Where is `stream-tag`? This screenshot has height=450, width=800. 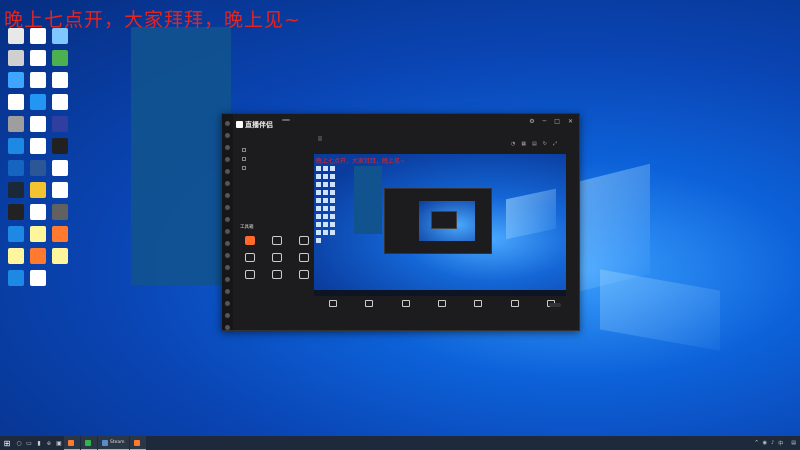 stream-tag is located at coordinates (320, 138).